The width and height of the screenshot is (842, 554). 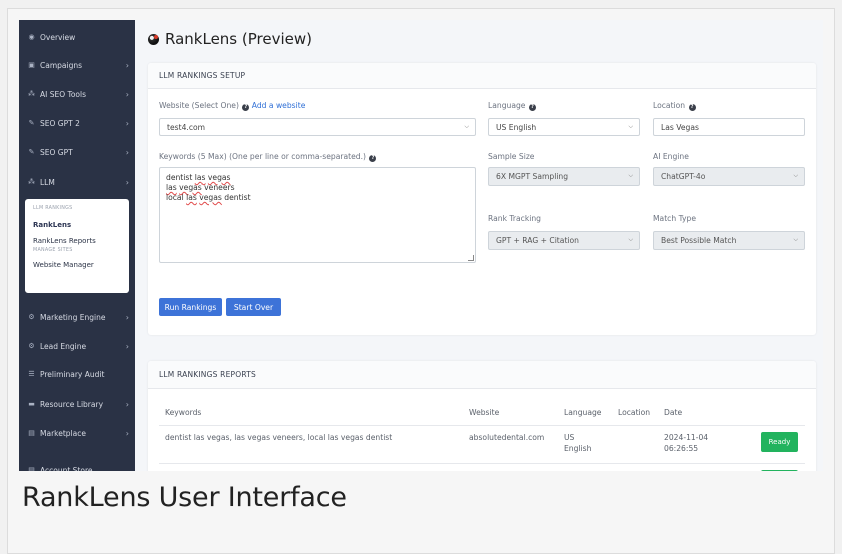 I want to click on sidebar-item-campaigns: ▣ Campaigns ›, so click(x=77, y=65).